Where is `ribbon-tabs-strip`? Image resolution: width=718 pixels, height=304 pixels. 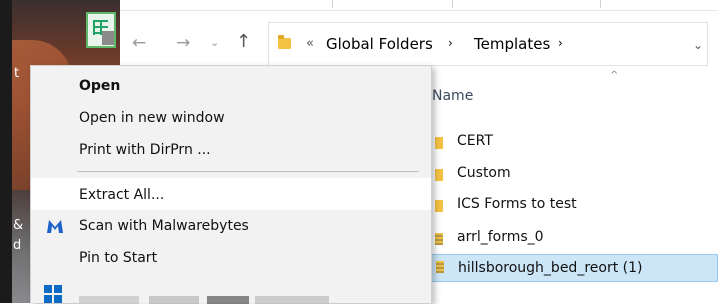
ribbon-tabs-strip is located at coordinates (419, 5).